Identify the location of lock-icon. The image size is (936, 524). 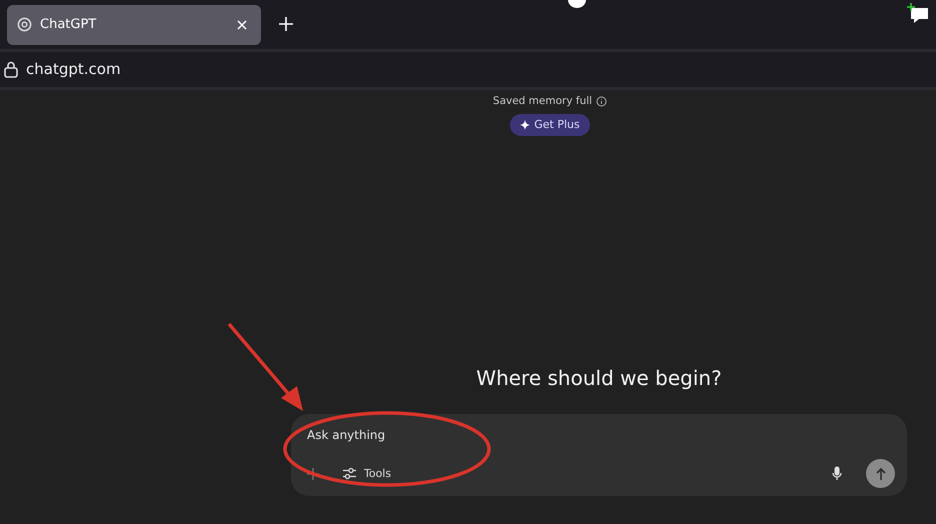
(11, 69).